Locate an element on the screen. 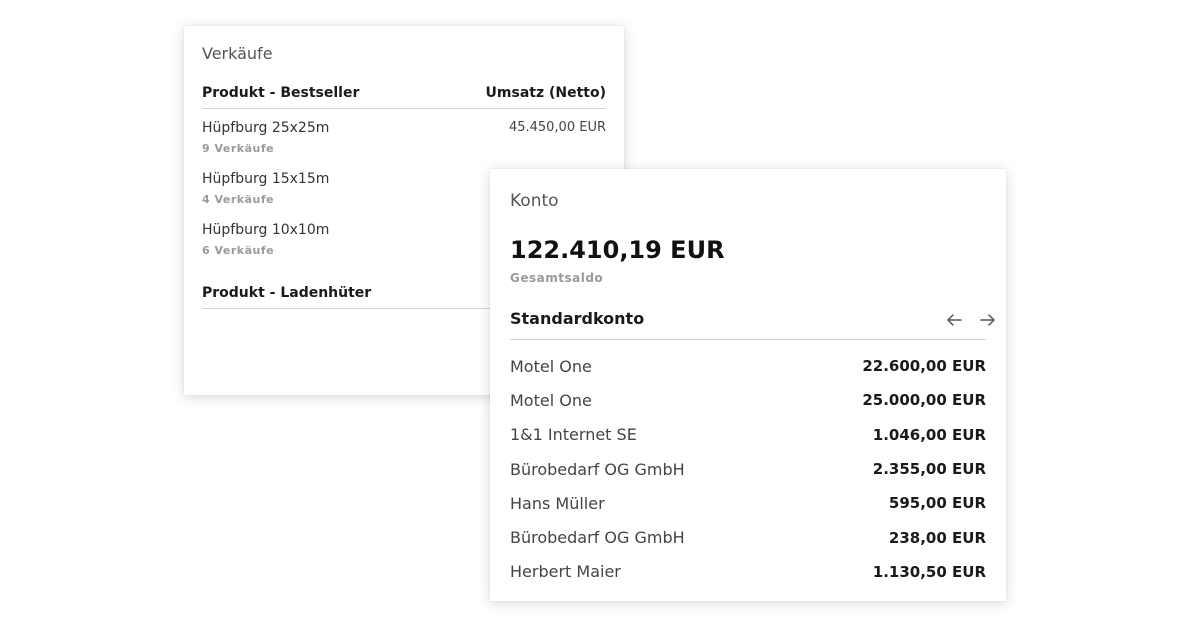 The height and width of the screenshot is (628, 1200). transaction-row: Bürobedarf OG GmbH 2.355,00 EUR is located at coordinates (748, 469).